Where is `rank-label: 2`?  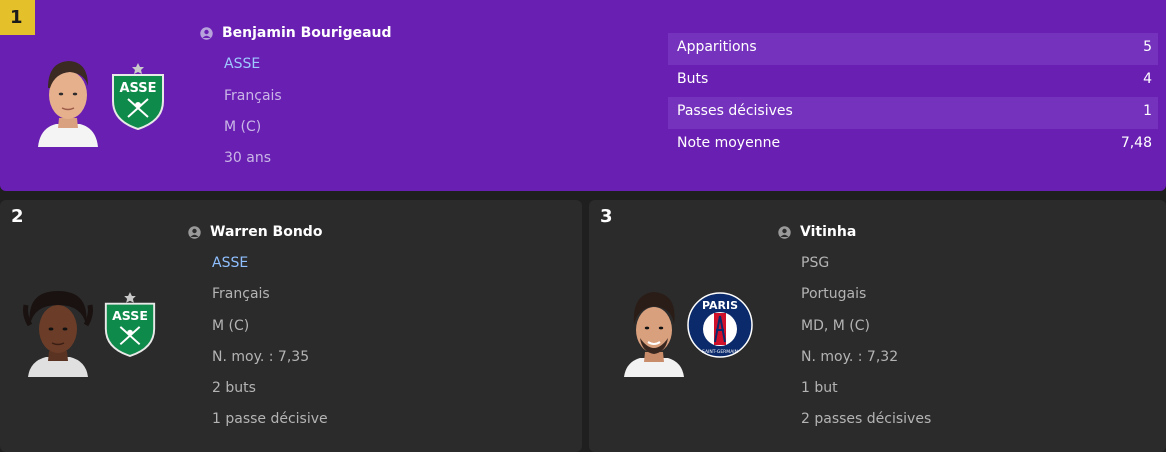
rank-label: 2 is located at coordinates (17, 216).